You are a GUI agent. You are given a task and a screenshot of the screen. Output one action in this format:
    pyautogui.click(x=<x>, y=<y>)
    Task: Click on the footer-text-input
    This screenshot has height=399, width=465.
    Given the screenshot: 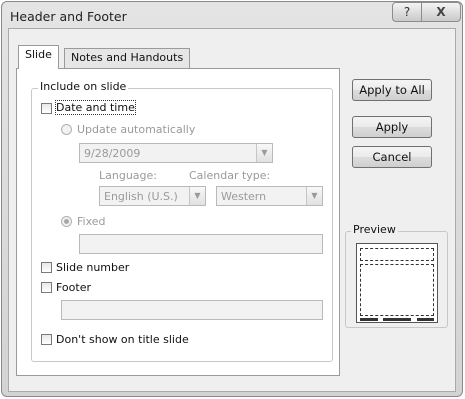 What is the action you would take?
    pyautogui.click(x=192, y=310)
    